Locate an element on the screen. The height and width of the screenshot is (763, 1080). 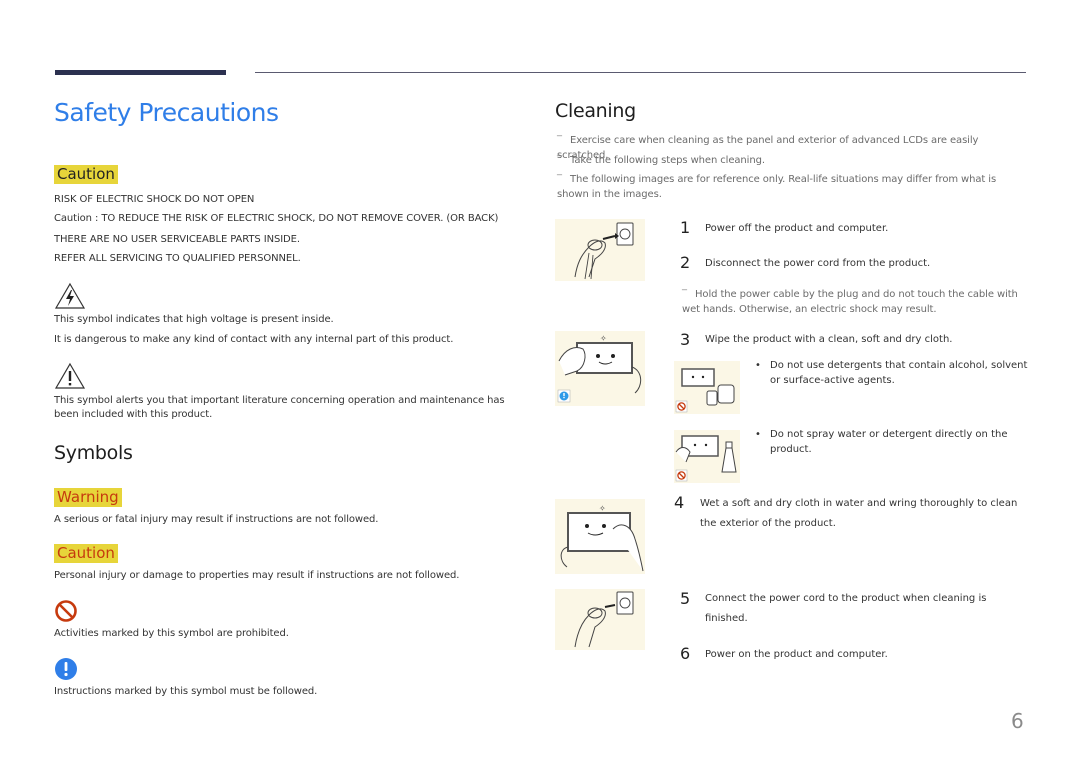
header-rule-thick is located at coordinates (140, 72).